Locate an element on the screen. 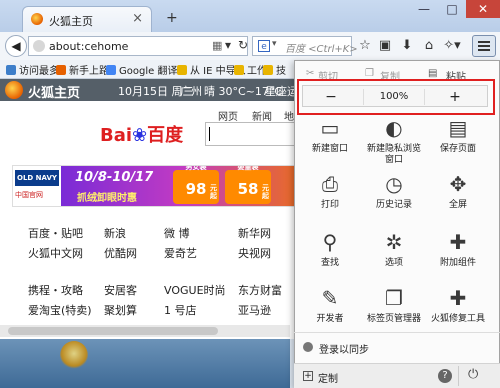  site-link: 爱奇艺 is located at coordinates (180, 253).